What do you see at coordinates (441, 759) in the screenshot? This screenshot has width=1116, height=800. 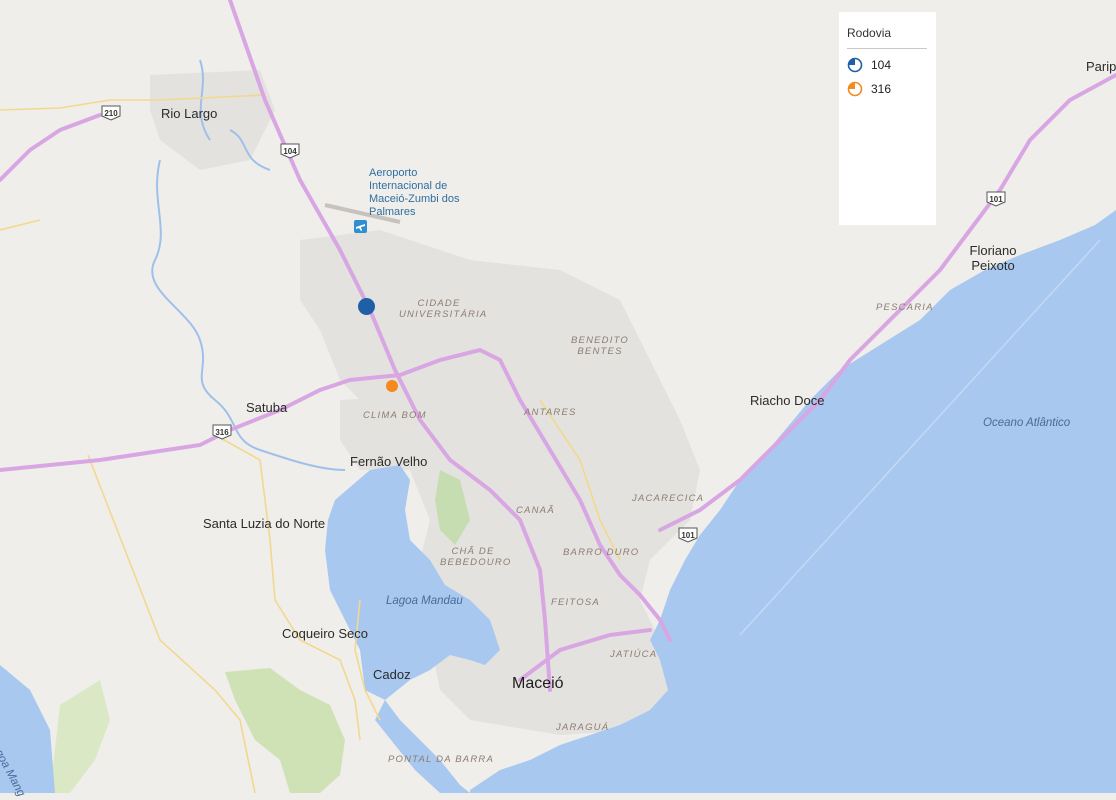 I see `hood-pontal-da-barra: Pontal da Barra` at bounding box center [441, 759].